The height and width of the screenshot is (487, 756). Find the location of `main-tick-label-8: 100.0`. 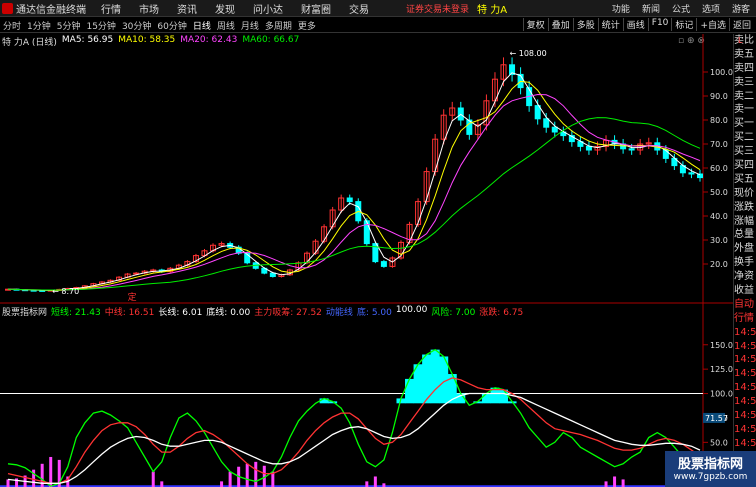

main-tick-label-8: 100.0 is located at coordinates (721, 72).